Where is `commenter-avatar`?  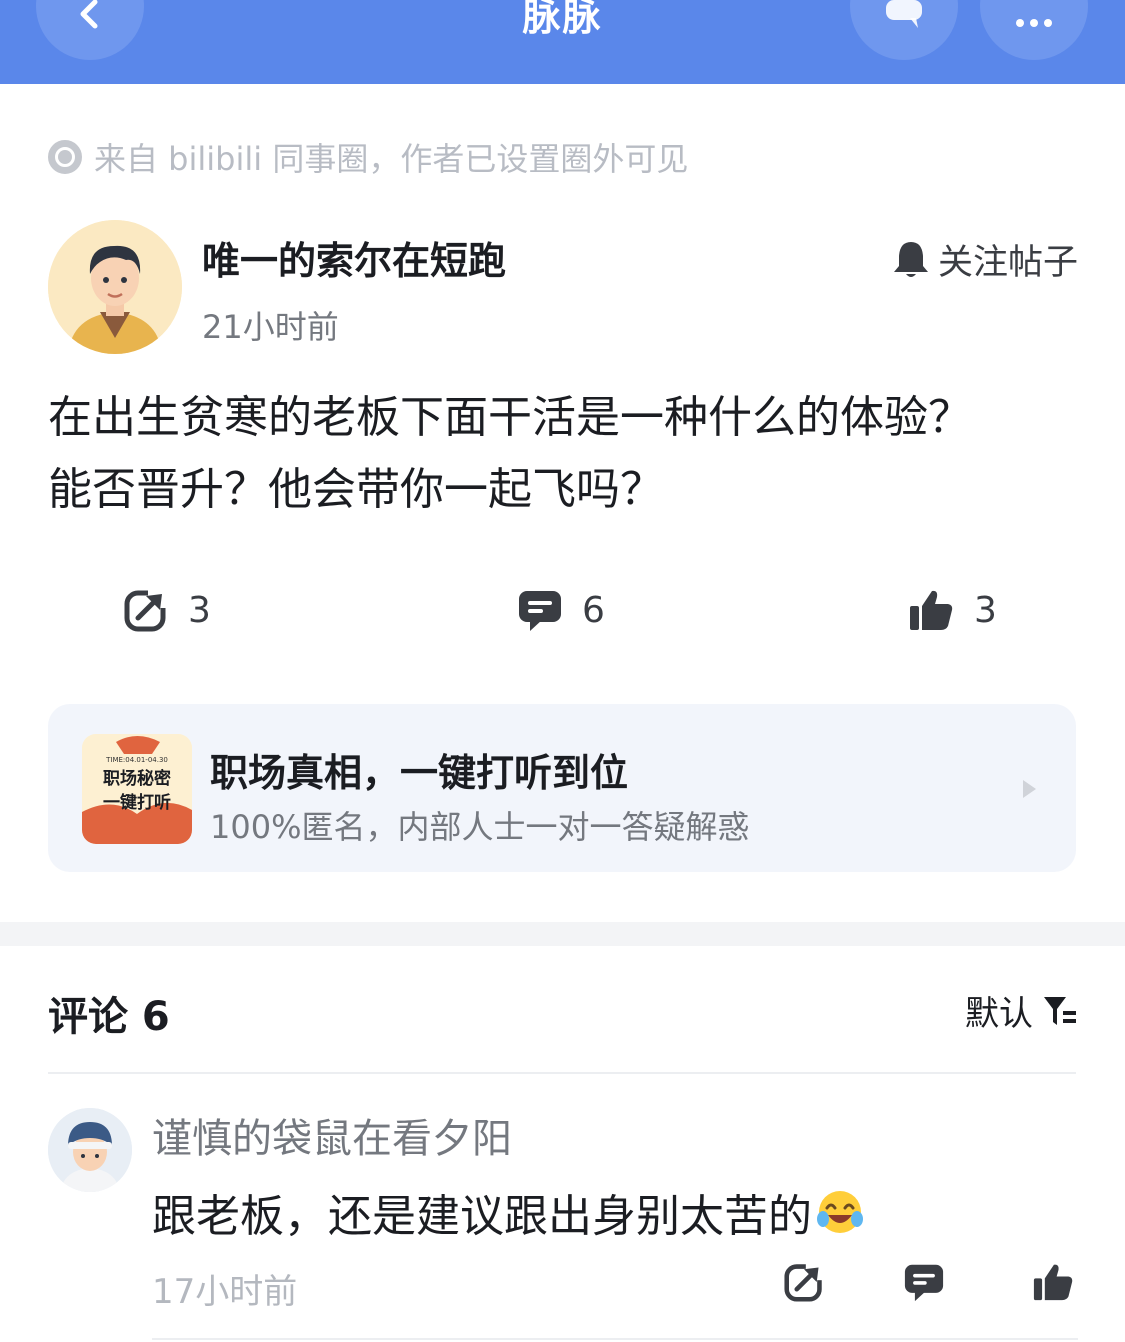
commenter-avatar is located at coordinates (90, 1150).